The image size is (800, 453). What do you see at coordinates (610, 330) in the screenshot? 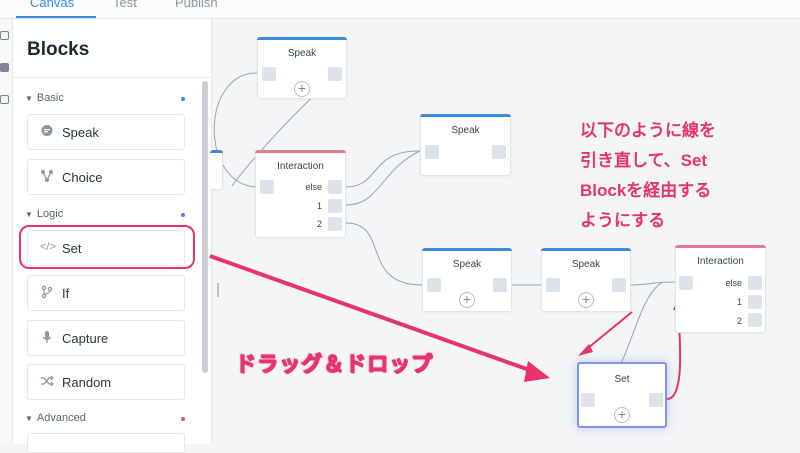
I see `rewire-arrow` at bounding box center [610, 330].